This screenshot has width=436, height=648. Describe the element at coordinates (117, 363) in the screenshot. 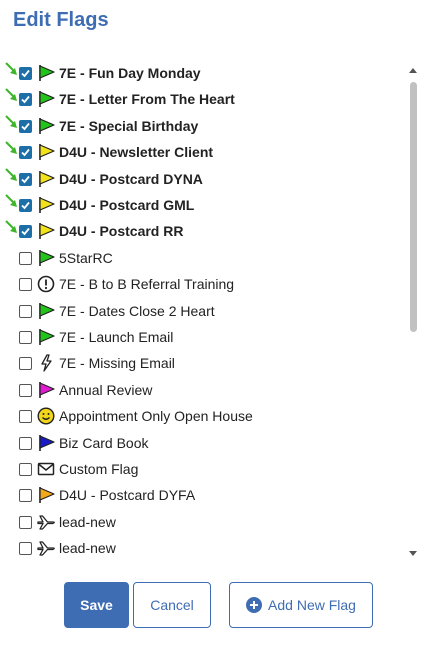

I see `flag-label: 7E - Missing Email` at that location.